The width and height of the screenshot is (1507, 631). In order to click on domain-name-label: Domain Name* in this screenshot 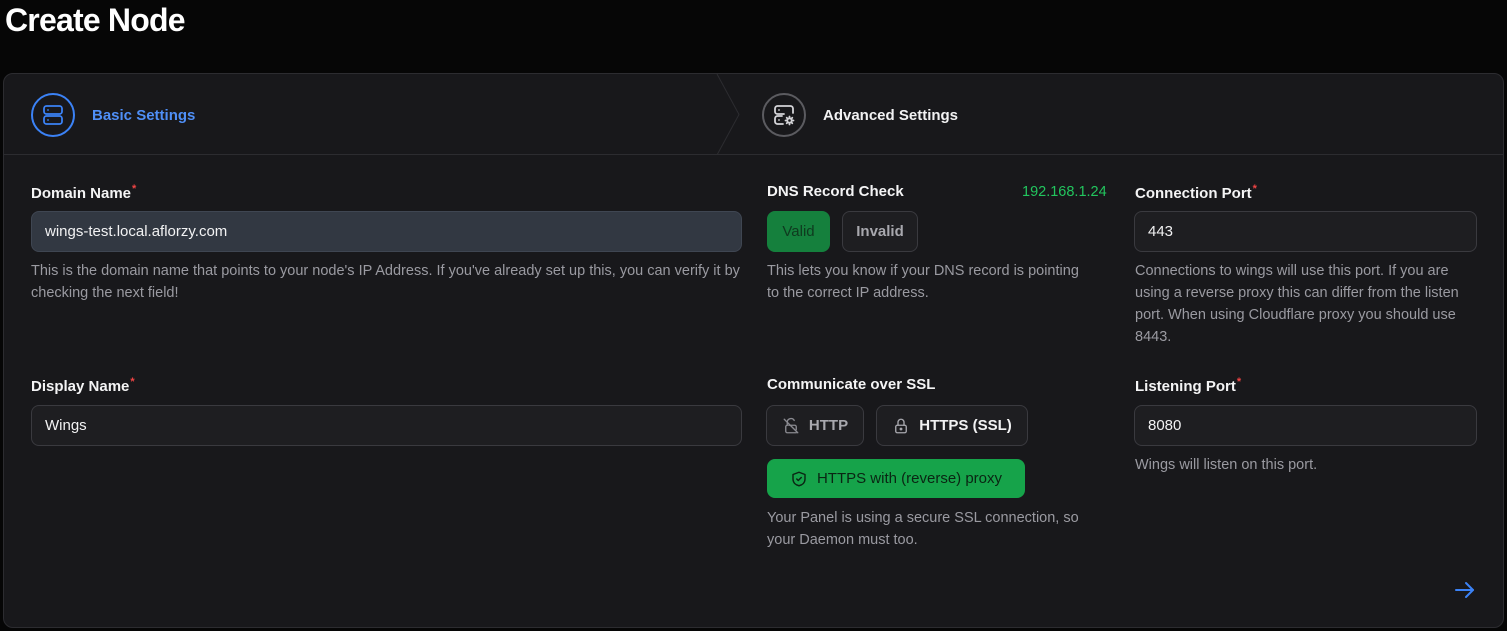, I will do `click(83, 192)`.